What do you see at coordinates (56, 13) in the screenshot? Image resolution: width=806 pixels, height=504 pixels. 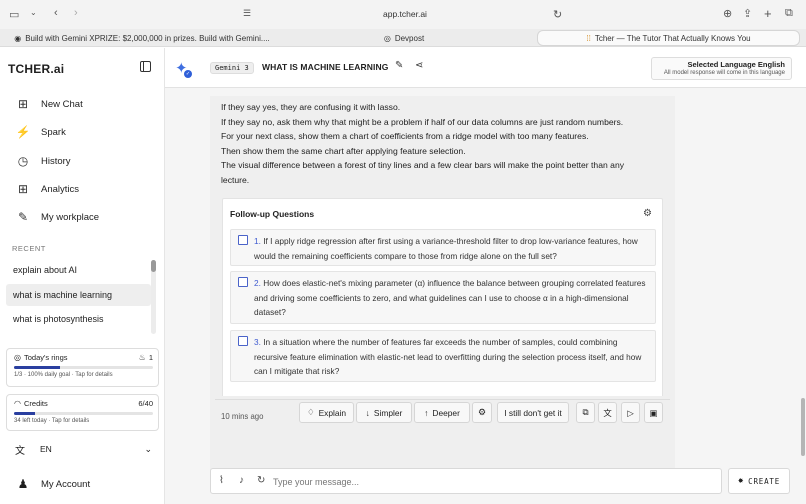 I see `back-icon: ‹` at bounding box center [56, 13].